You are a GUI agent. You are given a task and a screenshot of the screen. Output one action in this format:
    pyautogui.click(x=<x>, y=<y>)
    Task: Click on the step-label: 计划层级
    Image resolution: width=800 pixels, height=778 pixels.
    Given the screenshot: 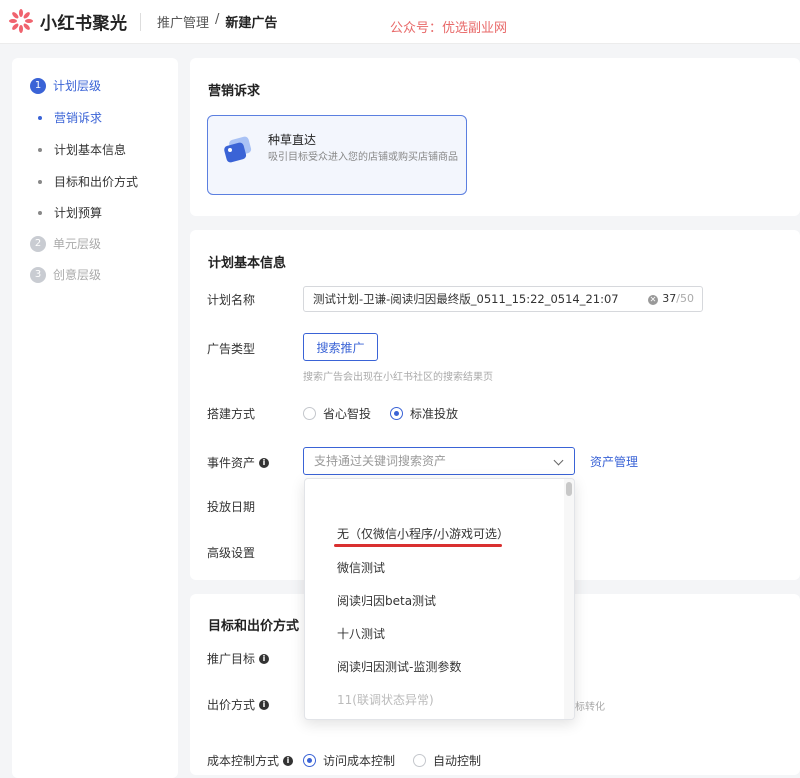 What is the action you would take?
    pyautogui.click(x=77, y=86)
    